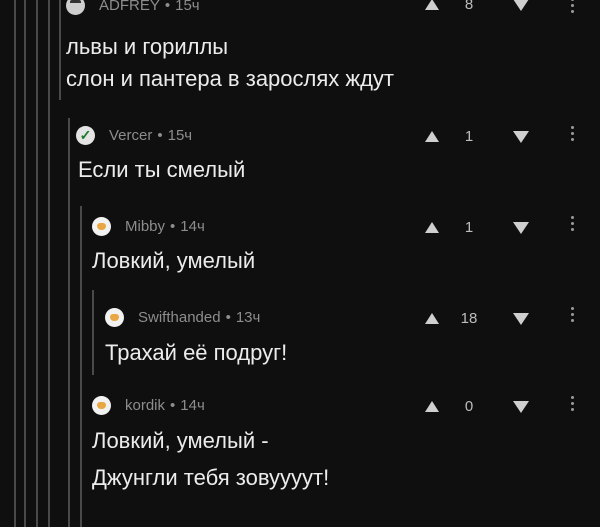  What do you see at coordinates (180, 440) in the screenshot?
I see `comment-text: Ловкий, умелый -` at bounding box center [180, 440].